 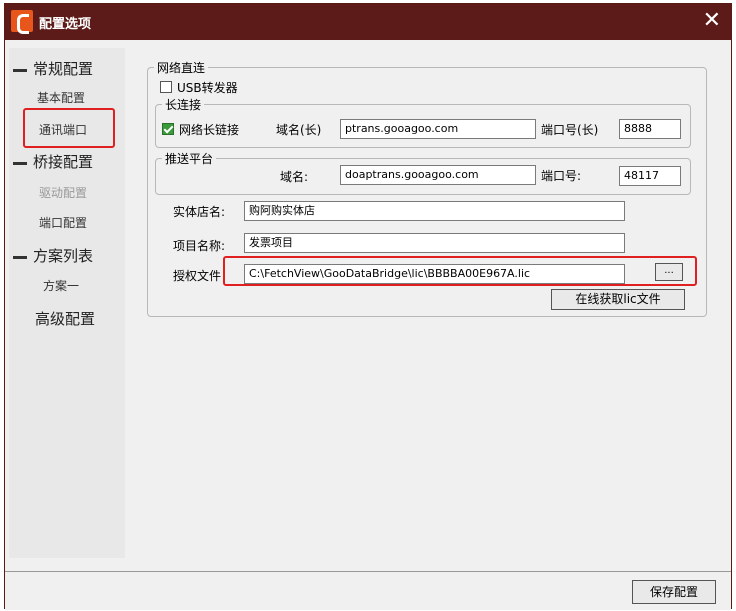 I want to click on long-link-checkbox, so click(x=168, y=129).